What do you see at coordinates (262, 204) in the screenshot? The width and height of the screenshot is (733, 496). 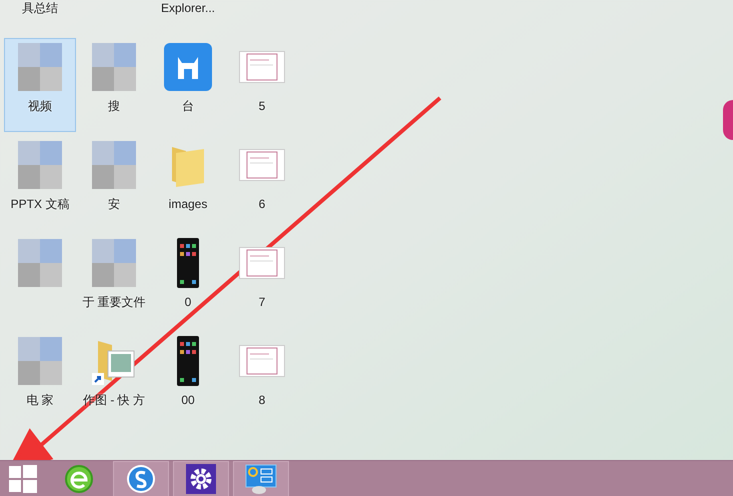 I see `icon-label: 6` at bounding box center [262, 204].